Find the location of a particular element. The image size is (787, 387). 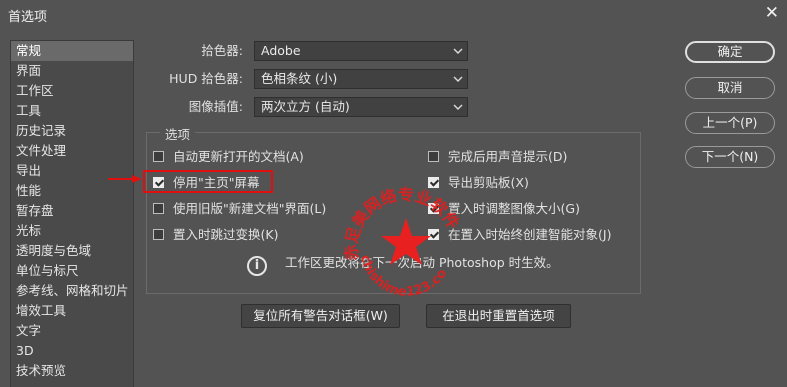

hud-color-picker-select: 色相条纹 (小) is located at coordinates (361, 79).